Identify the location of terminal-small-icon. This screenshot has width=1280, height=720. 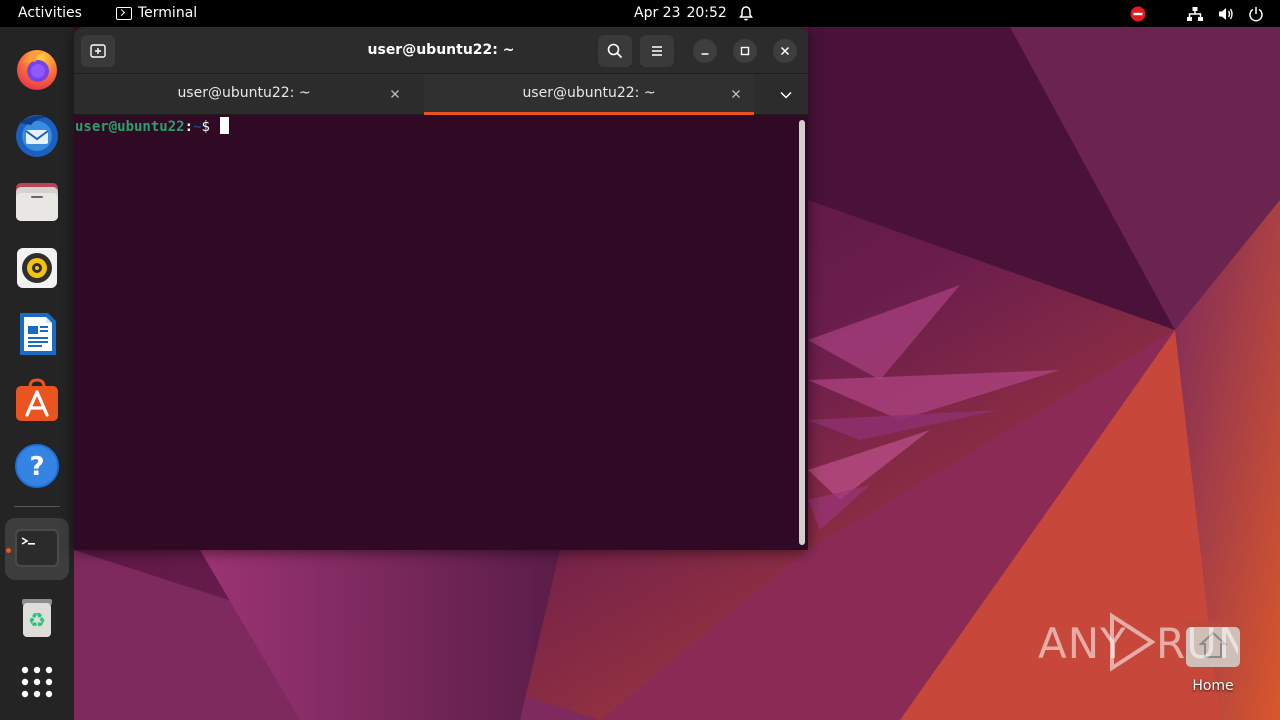
(124, 13).